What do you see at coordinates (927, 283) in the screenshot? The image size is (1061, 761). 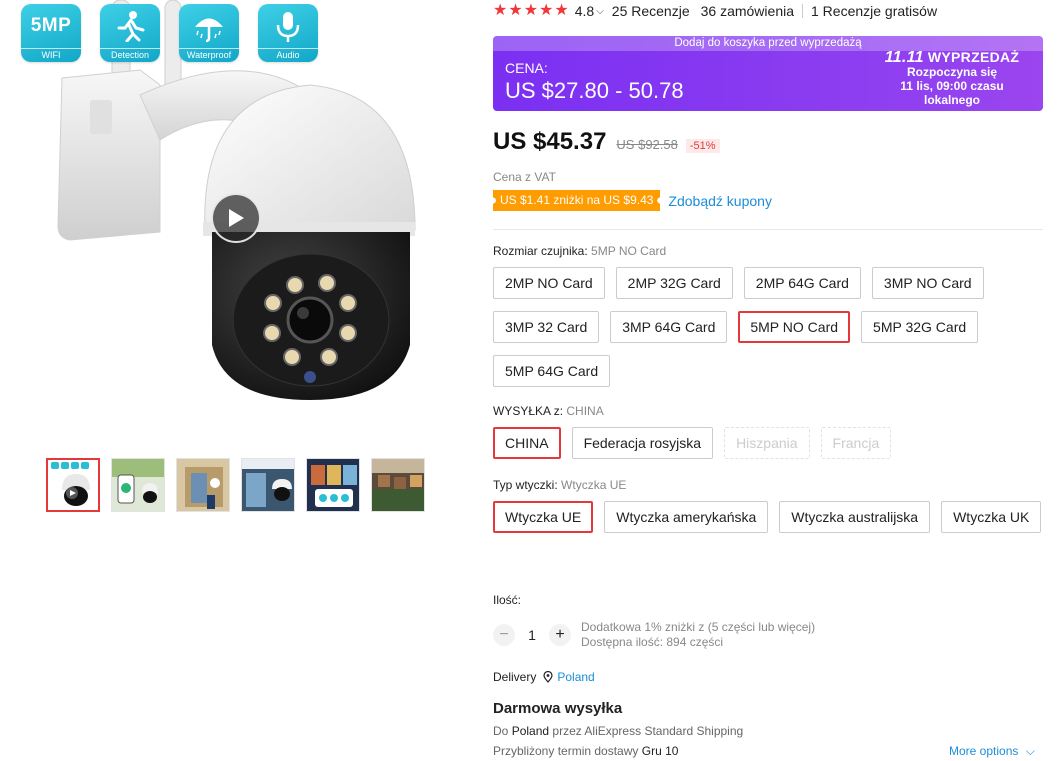 I see `sensor-option: 3MP NO Card` at bounding box center [927, 283].